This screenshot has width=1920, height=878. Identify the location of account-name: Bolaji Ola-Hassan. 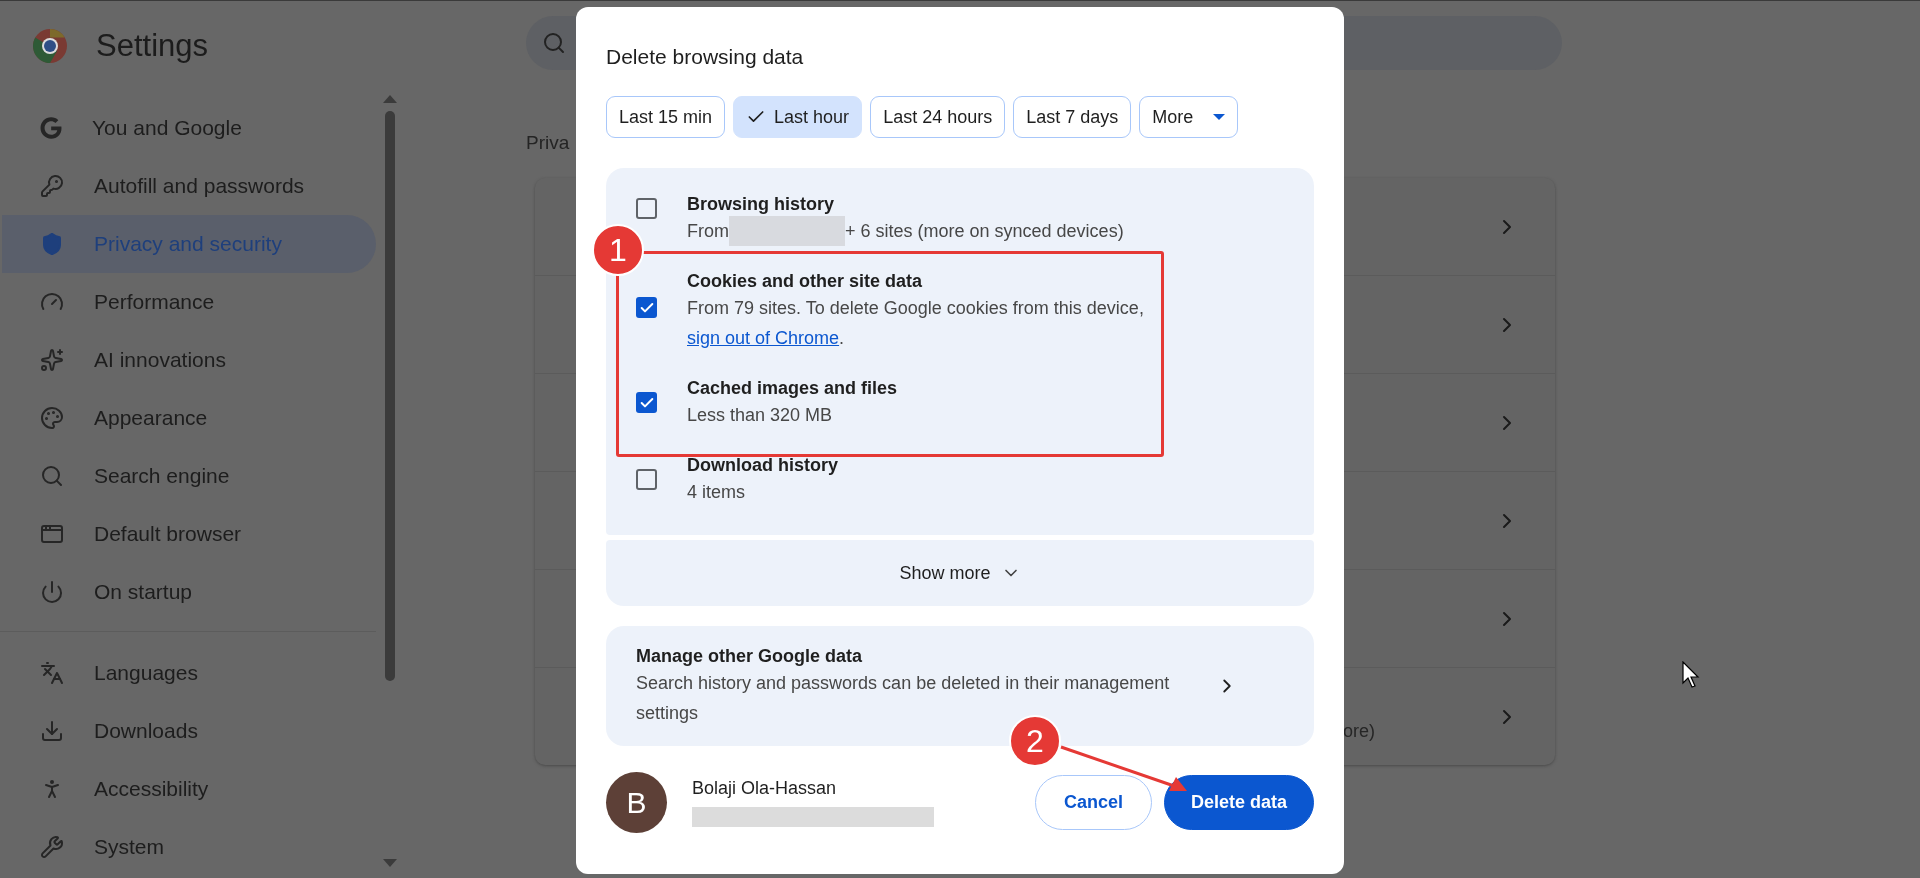
(765, 788).